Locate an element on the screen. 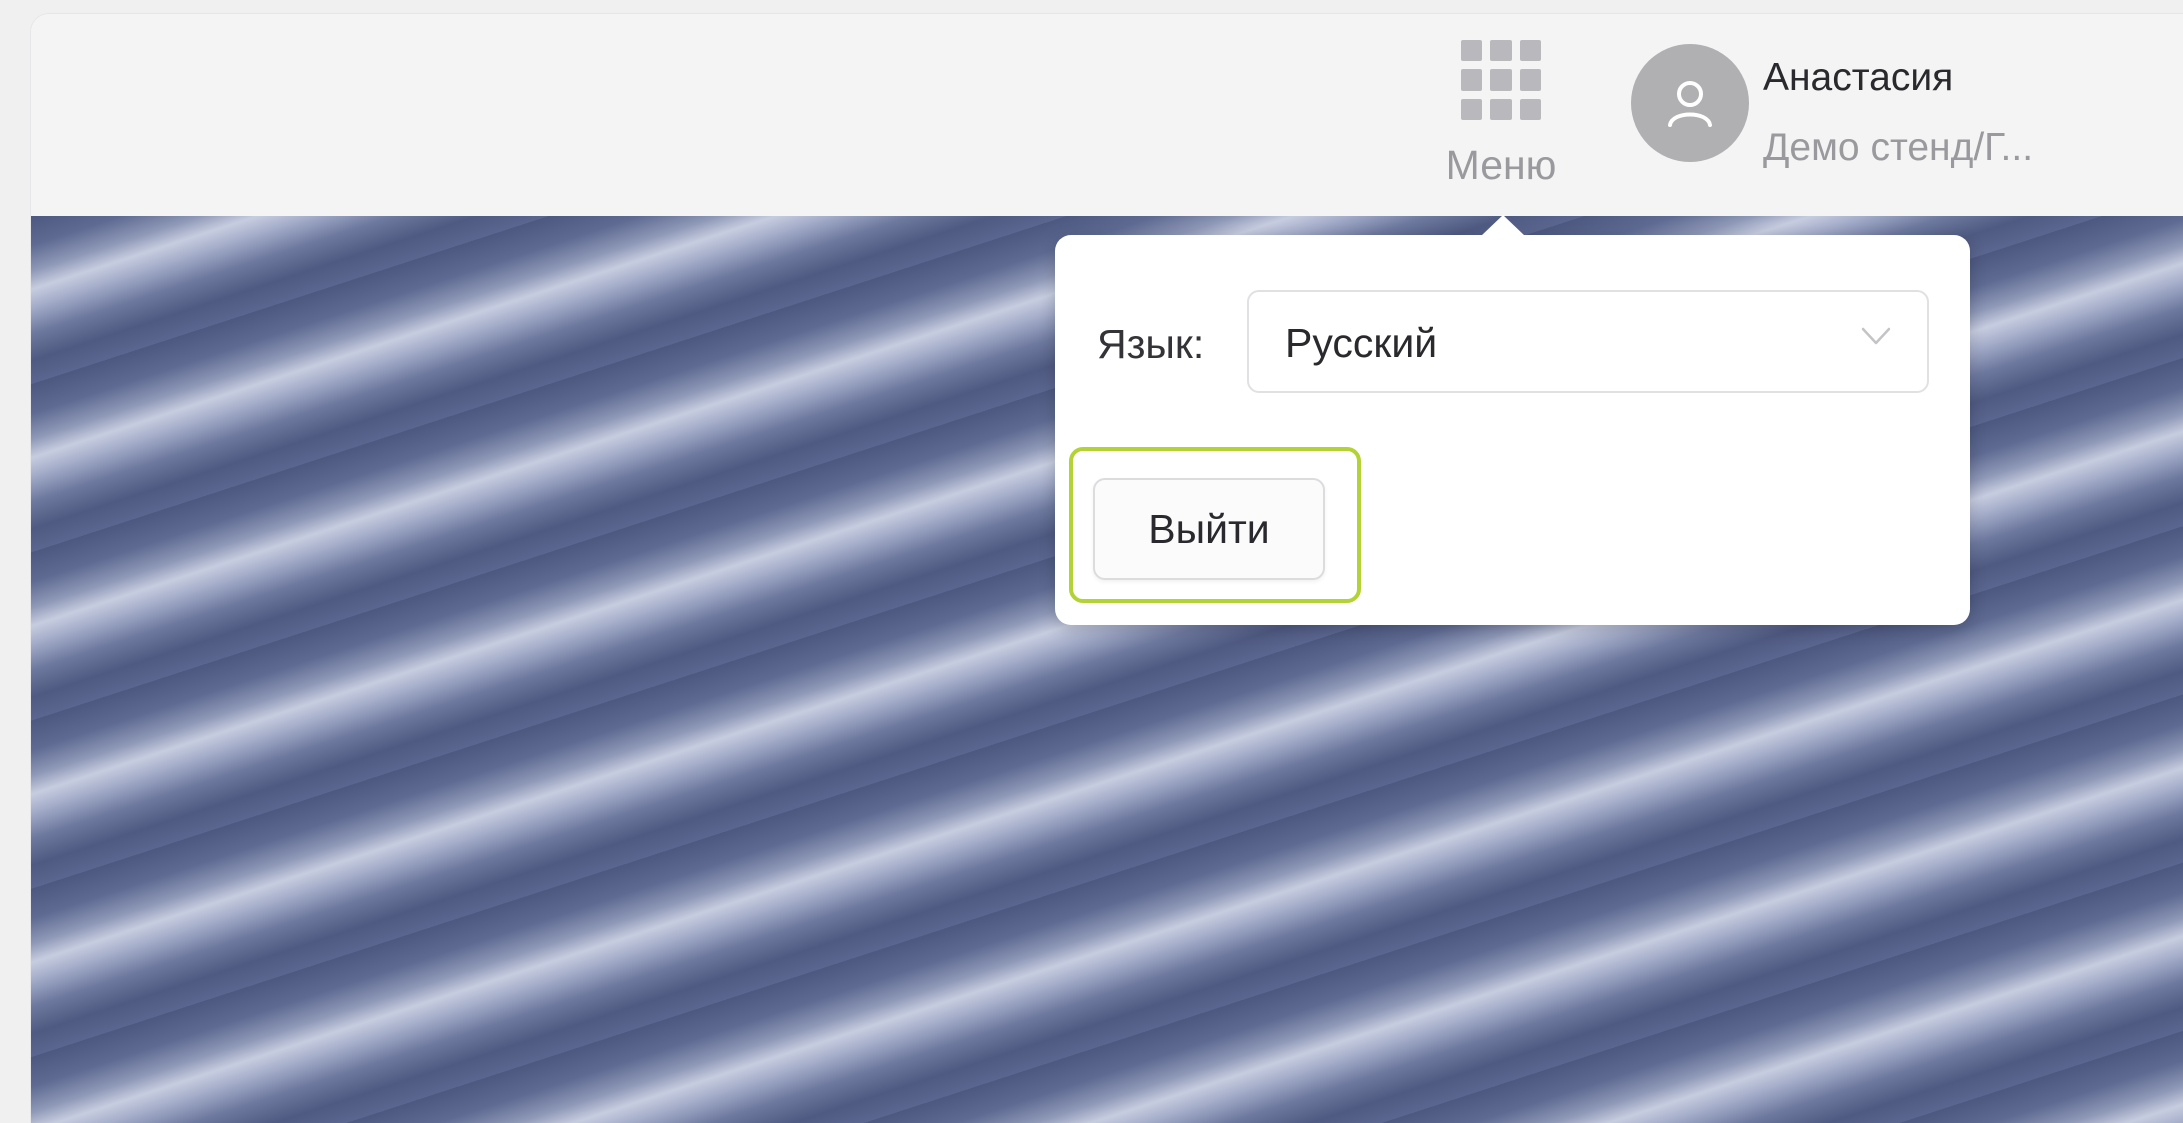 This screenshot has height=1123, width=2183. grid-icon is located at coordinates (1501, 80).